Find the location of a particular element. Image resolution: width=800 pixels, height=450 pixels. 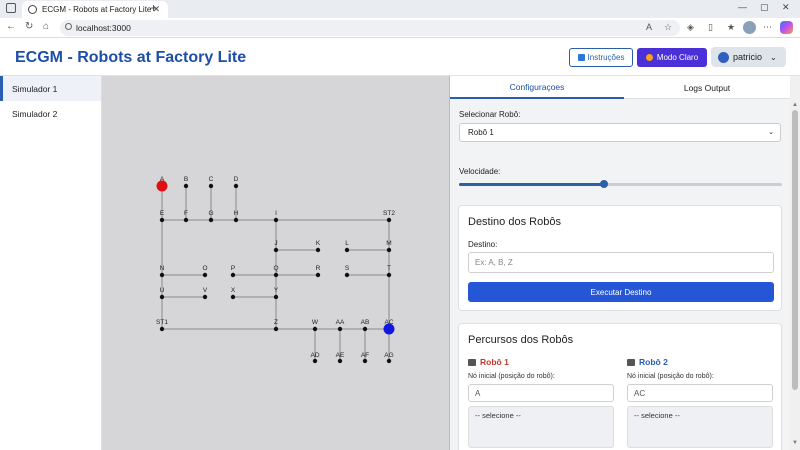

graph-node-Y is located at coordinates (276, 297).